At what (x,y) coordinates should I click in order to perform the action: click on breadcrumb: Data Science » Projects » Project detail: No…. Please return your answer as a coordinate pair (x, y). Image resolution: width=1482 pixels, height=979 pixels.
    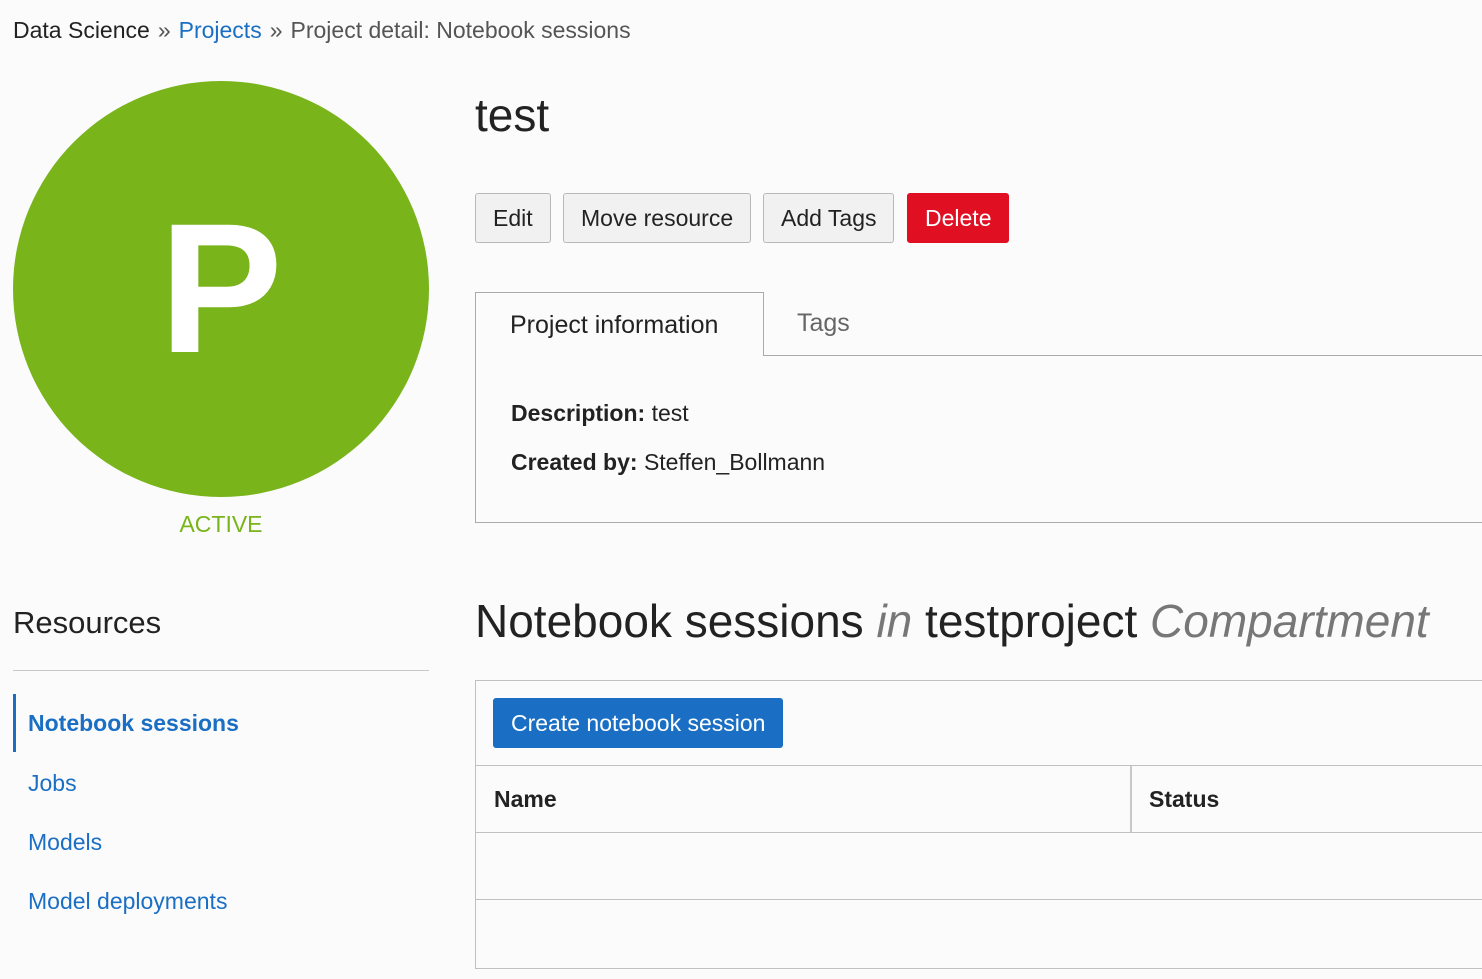
    Looking at the image, I should click on (322, 30).